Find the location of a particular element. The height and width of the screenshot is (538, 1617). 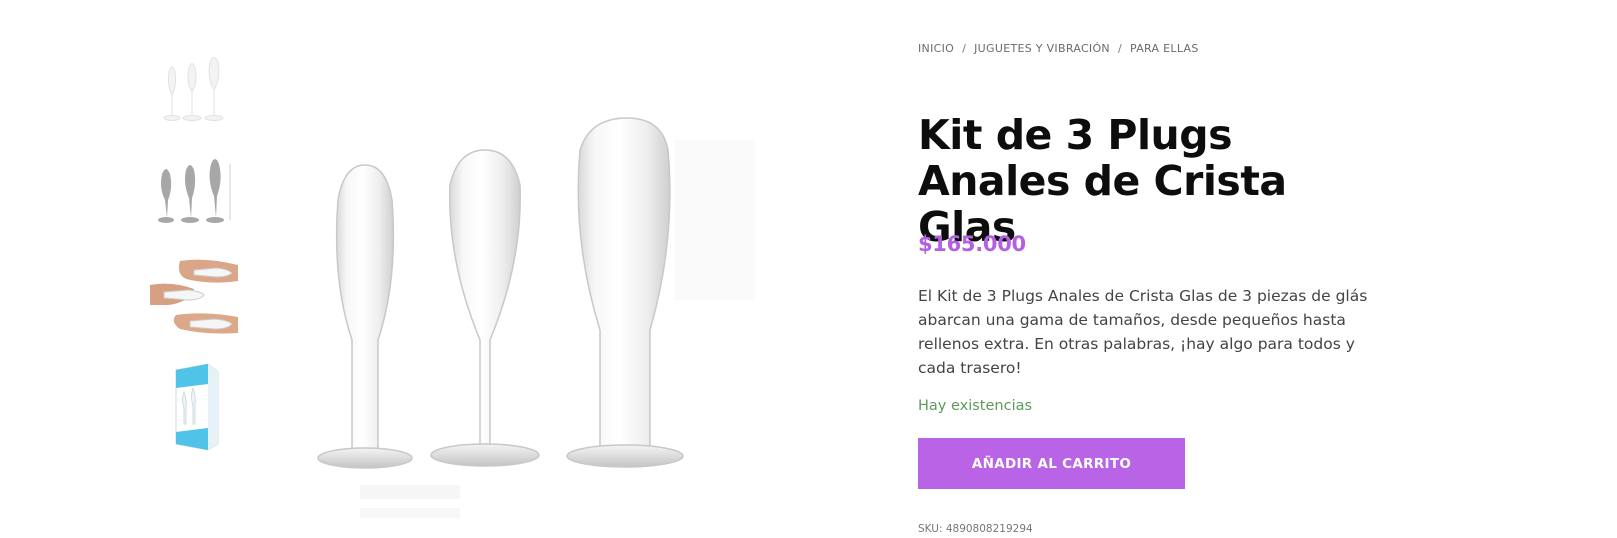

breadcrumb-link-juguetes: JUGUETES Y VIBRACIÓN is located at coordinates (1042, 48).